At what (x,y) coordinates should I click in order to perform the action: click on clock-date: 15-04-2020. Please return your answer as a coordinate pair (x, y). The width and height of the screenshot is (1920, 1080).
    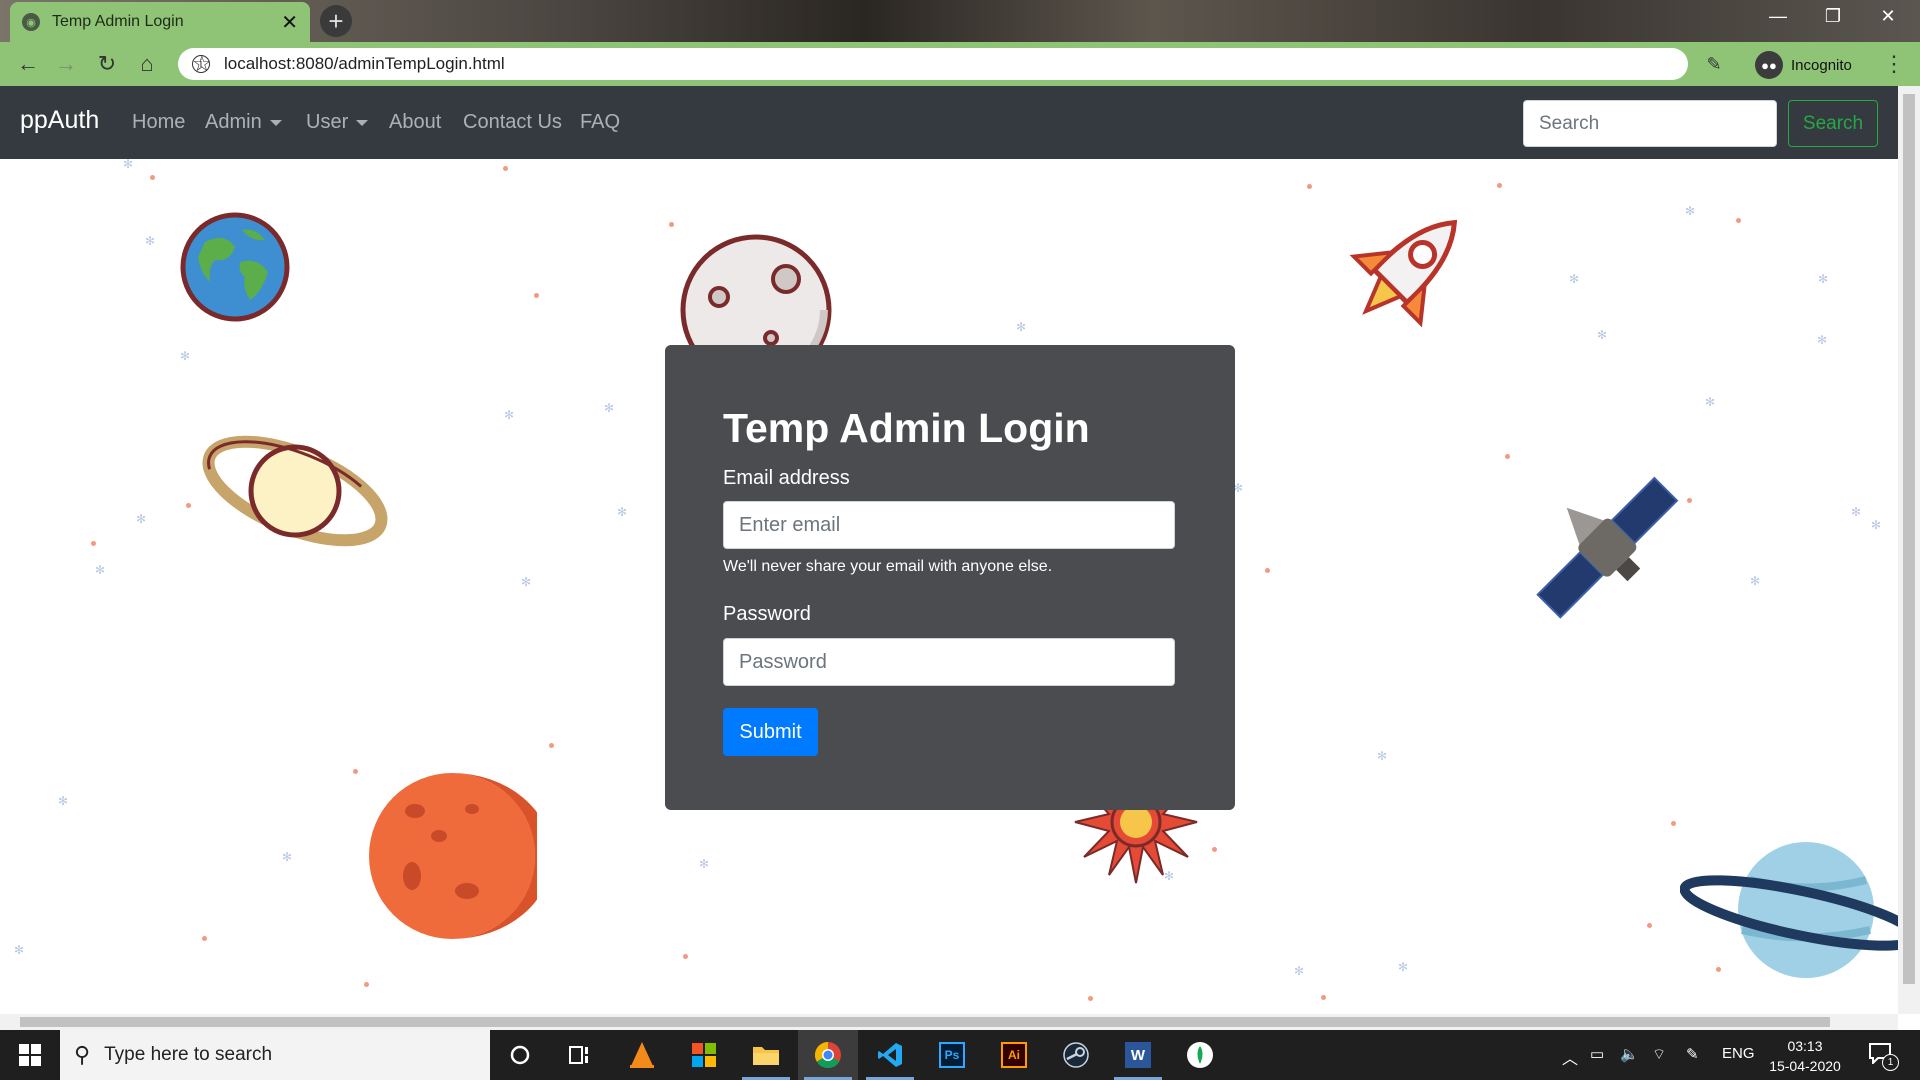
    Looking at the image, I should click on (1805, 1066).